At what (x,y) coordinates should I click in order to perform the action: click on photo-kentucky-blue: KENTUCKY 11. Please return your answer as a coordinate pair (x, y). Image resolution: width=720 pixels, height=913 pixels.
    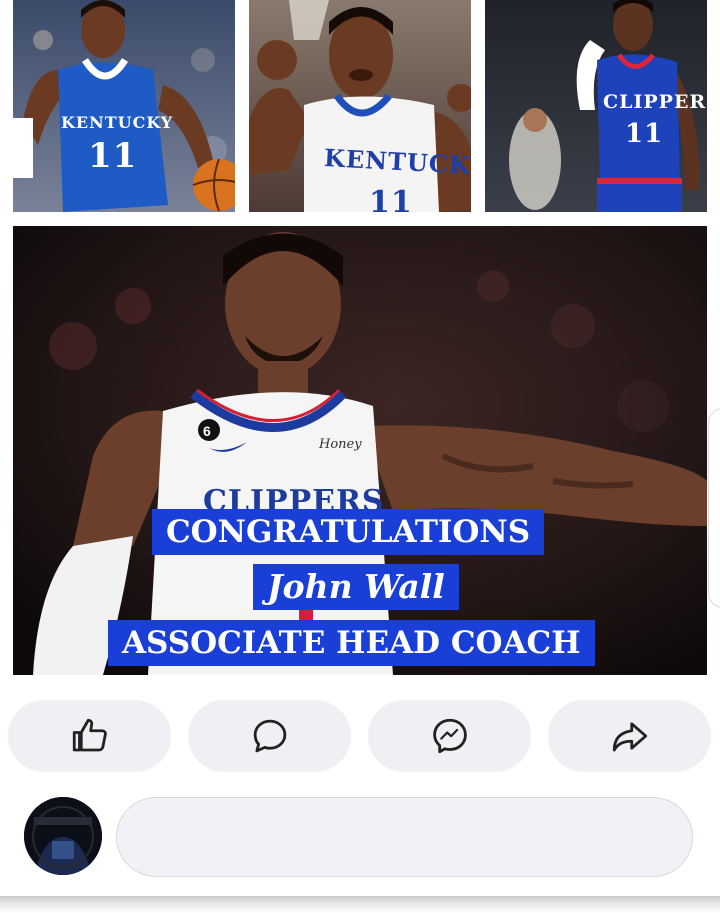
    Looking at the image, I should click on (124, 106).